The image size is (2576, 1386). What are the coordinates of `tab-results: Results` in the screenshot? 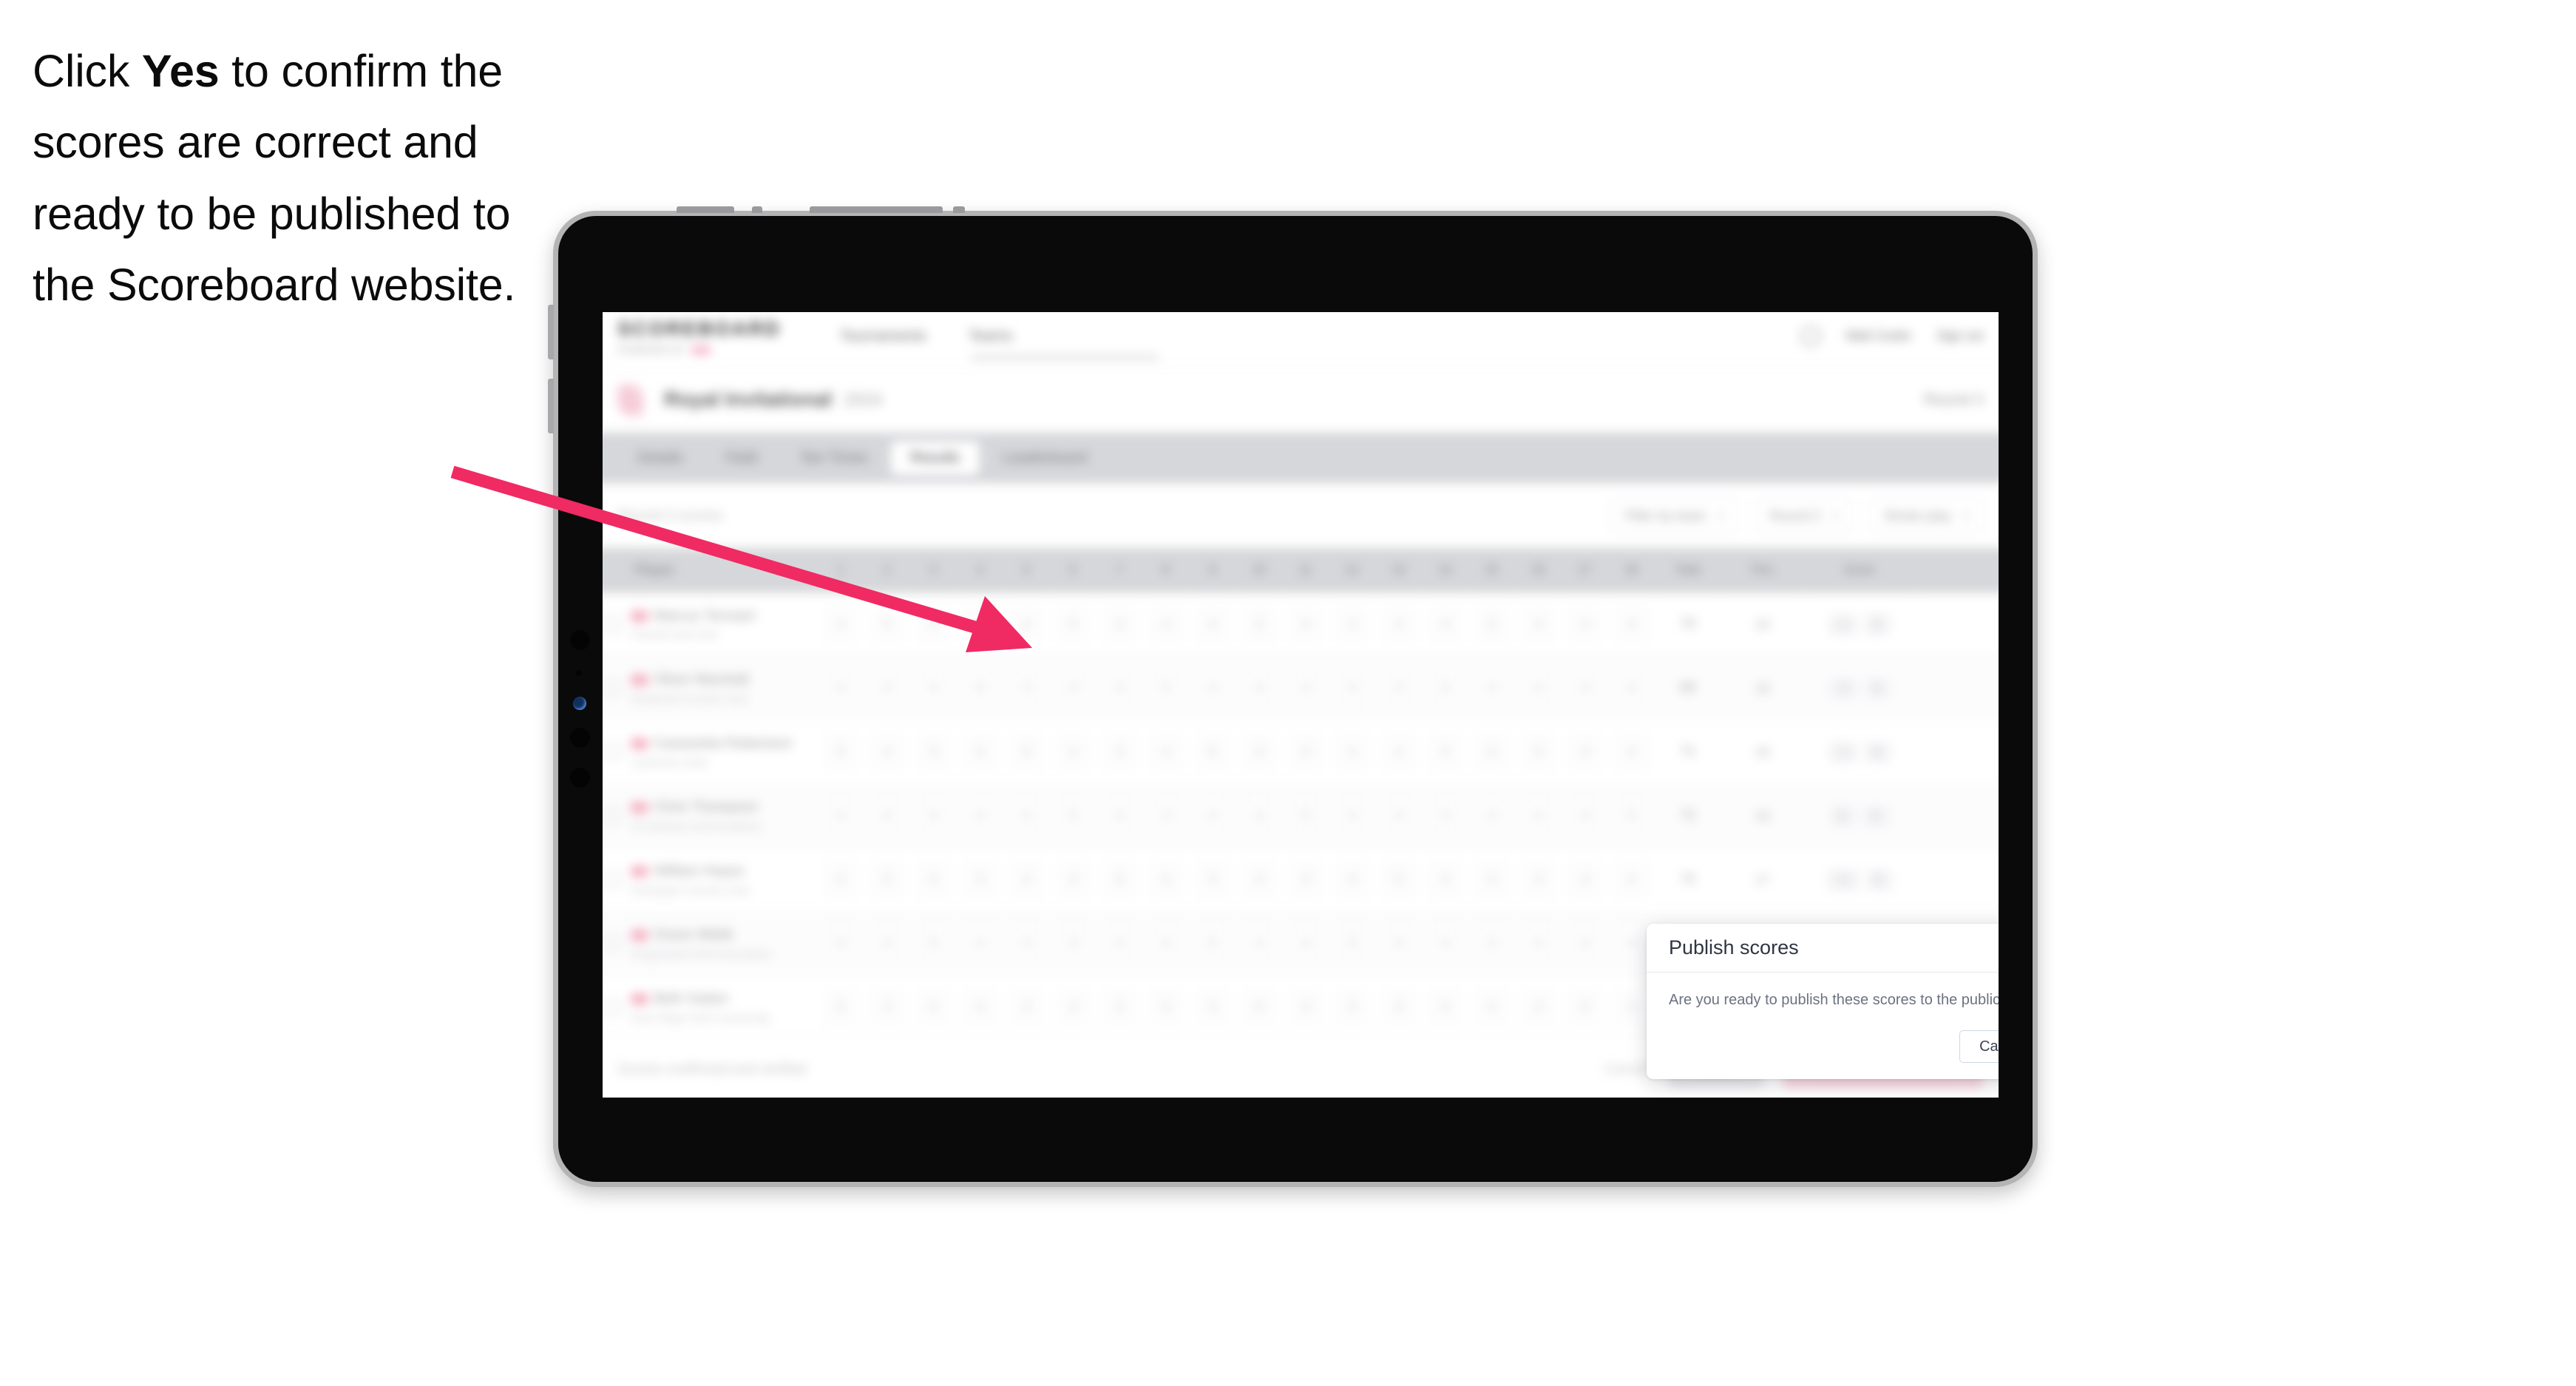 It's located at (935, 458).